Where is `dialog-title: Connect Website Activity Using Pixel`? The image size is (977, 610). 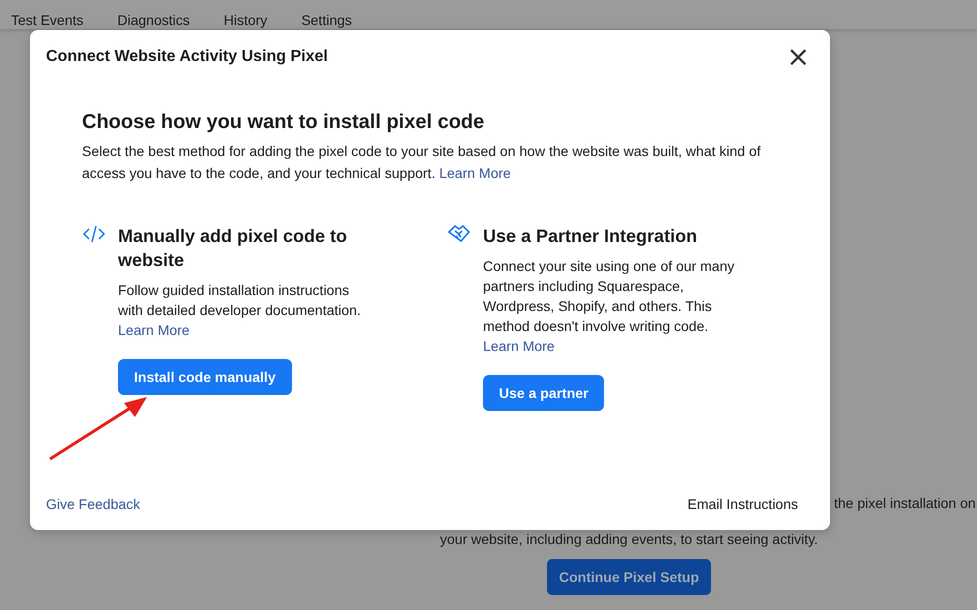
dialog-title: Connect Website Activity Using Pixel is located at coordinates (187, 57).